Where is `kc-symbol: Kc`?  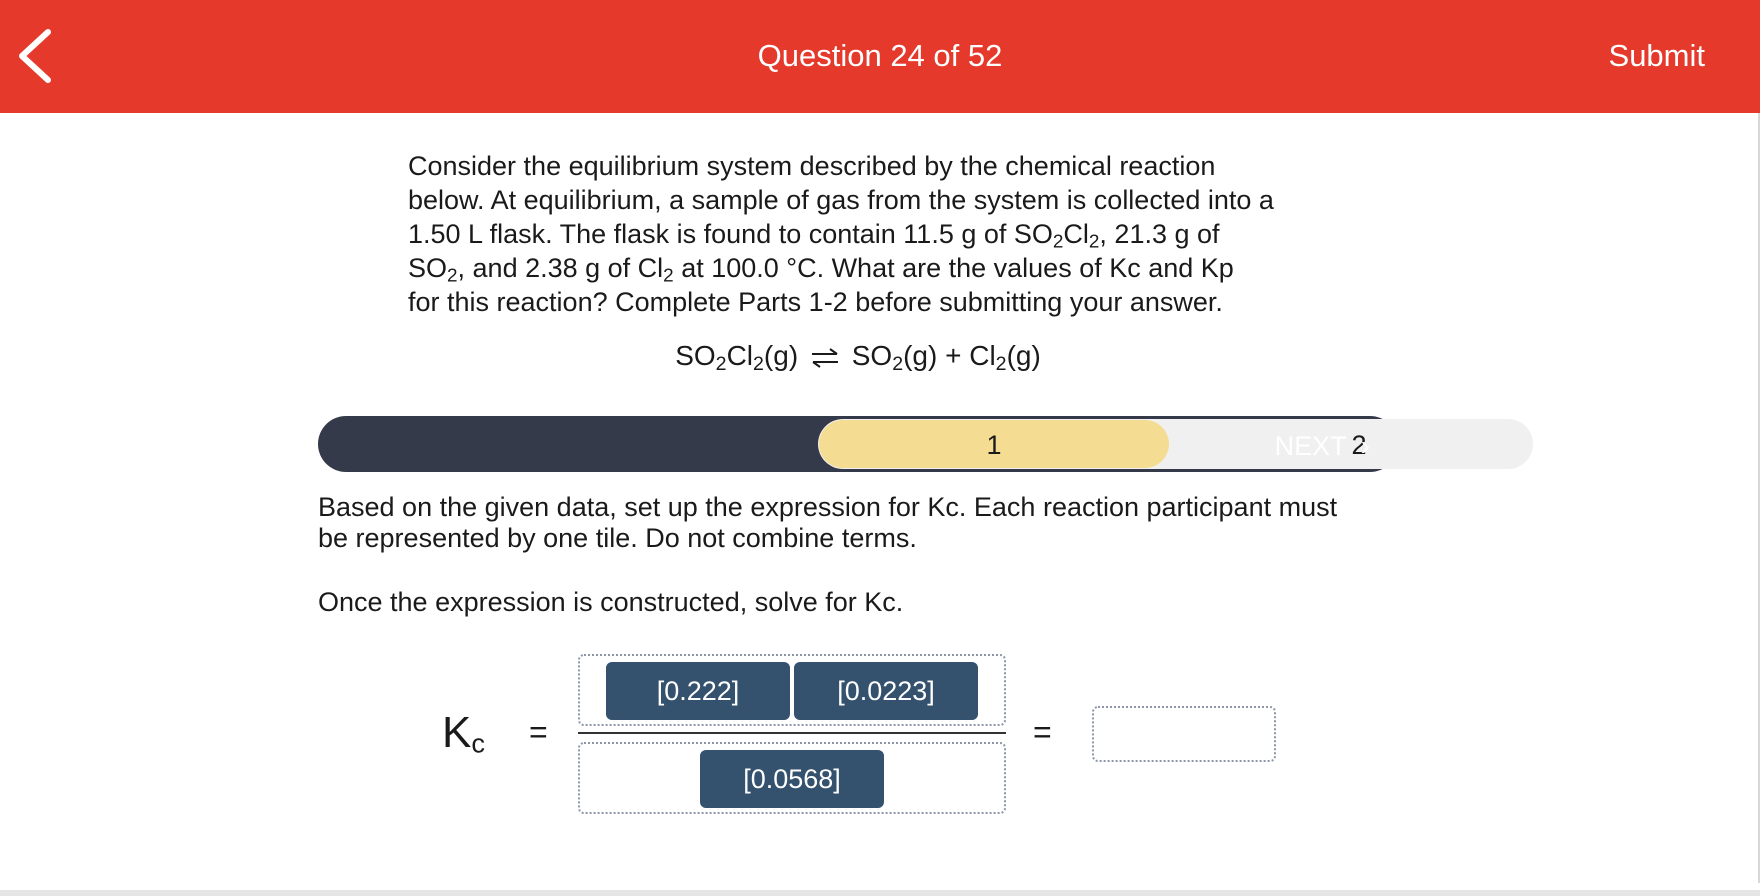
kc-symbol: Kc is located at coordinates (463, 733).